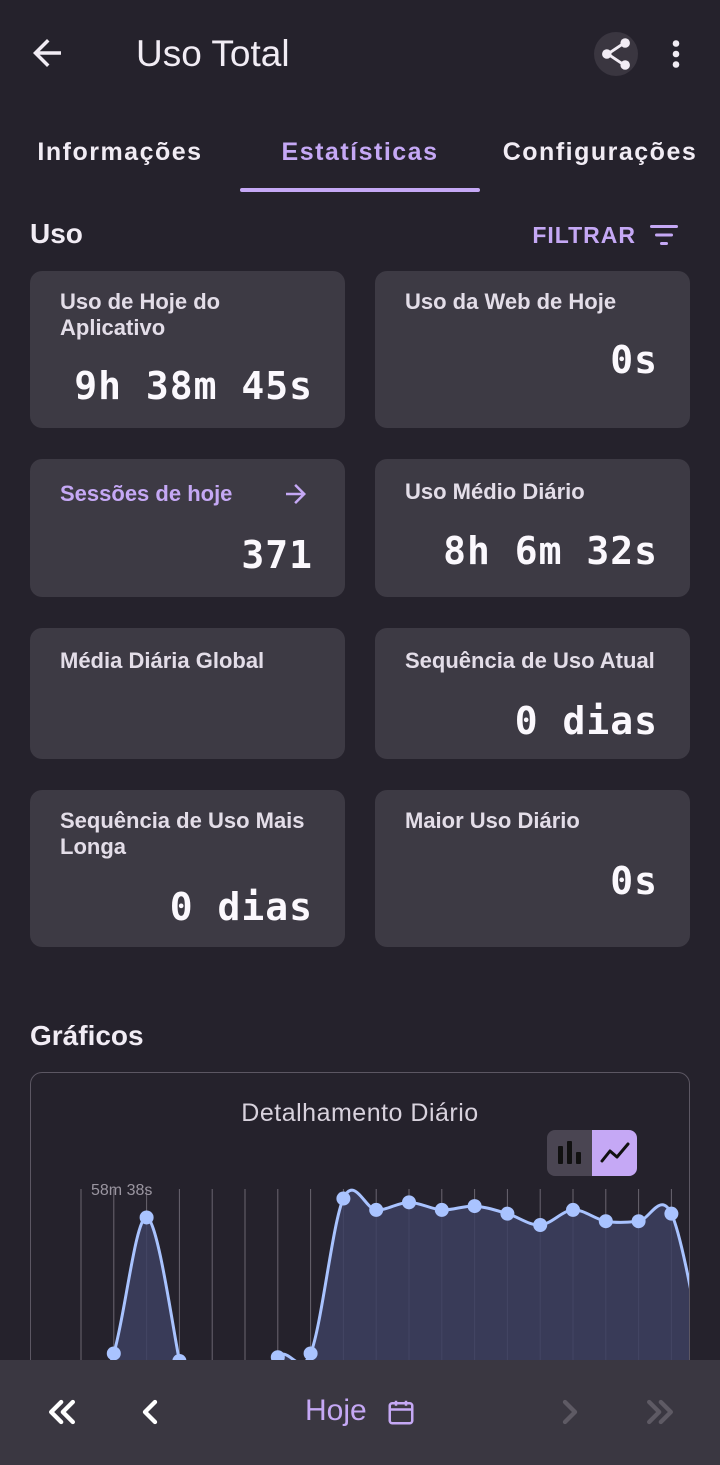 This screenshot has height=1465, width=720. Describe the element at coordinates (140, 314) in the screenshot. I see `stat-label: Uso de Hoje do Aplicativo` at that location.